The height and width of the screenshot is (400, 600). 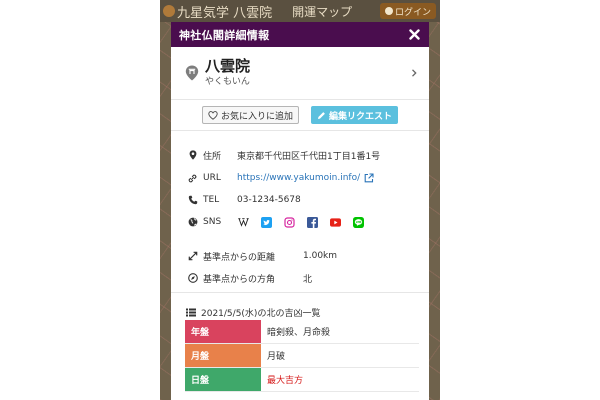 What do you see at coordinates (212, 178) in the screenshot?
I see `url-label: URL` at bounding box center [212, 178].